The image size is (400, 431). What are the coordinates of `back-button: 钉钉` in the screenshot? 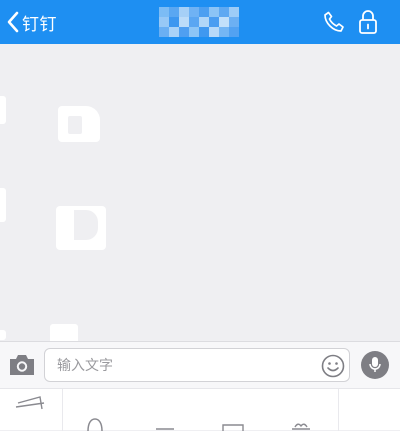 It's located at (31, 22).